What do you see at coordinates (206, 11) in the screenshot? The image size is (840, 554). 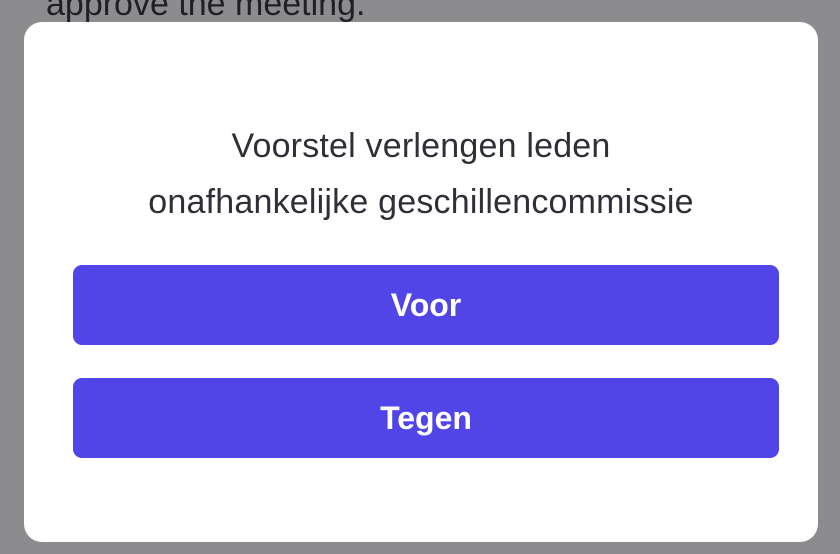 I see `background-page-text: approve the meeting.` at bounding box center [206, 11].